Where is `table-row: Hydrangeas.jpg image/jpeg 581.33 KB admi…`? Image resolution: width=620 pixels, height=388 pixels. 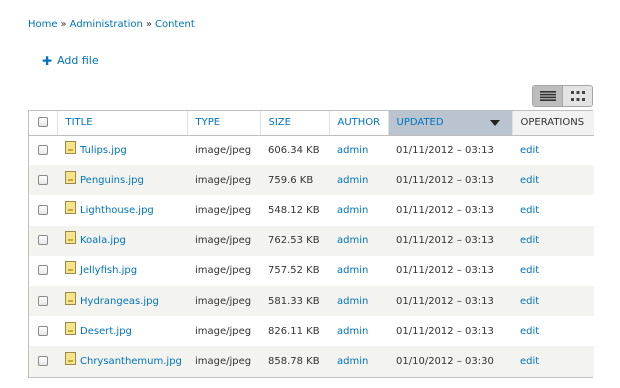
table-row: Hydrangeas.jpg image/jpeg 581.33 KB admi… is located at coordinates (311, 301).